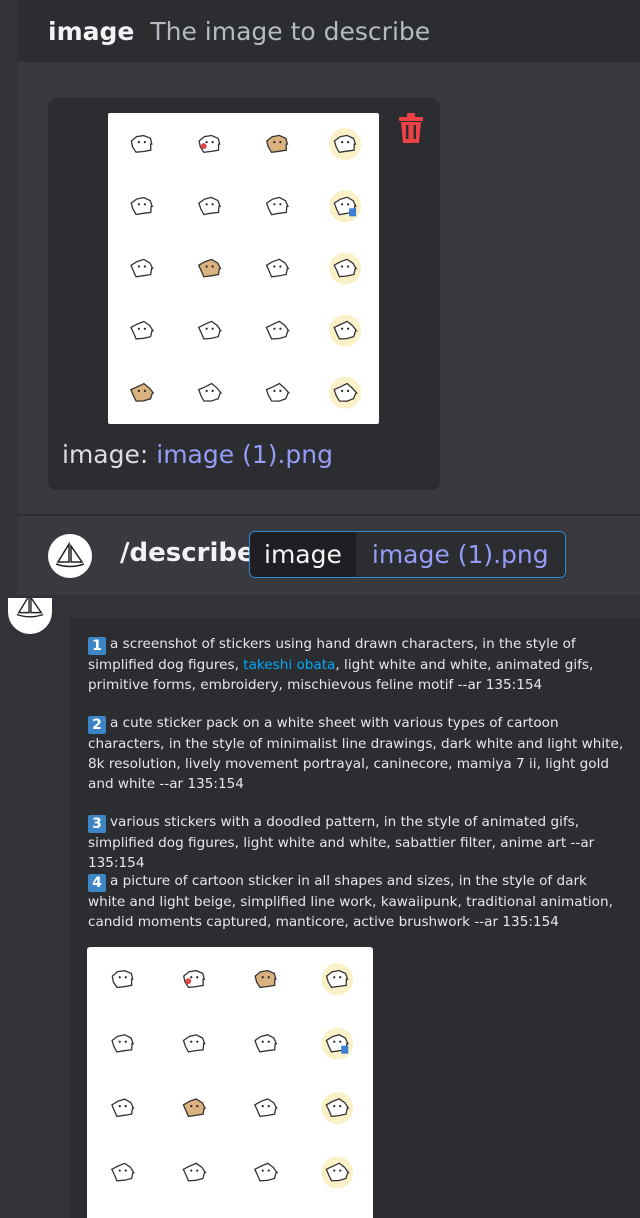  What do you see at coordinates (97, 883) in the screenshot?
I see `prompt-number: 4` at bounding box center [97, 883].